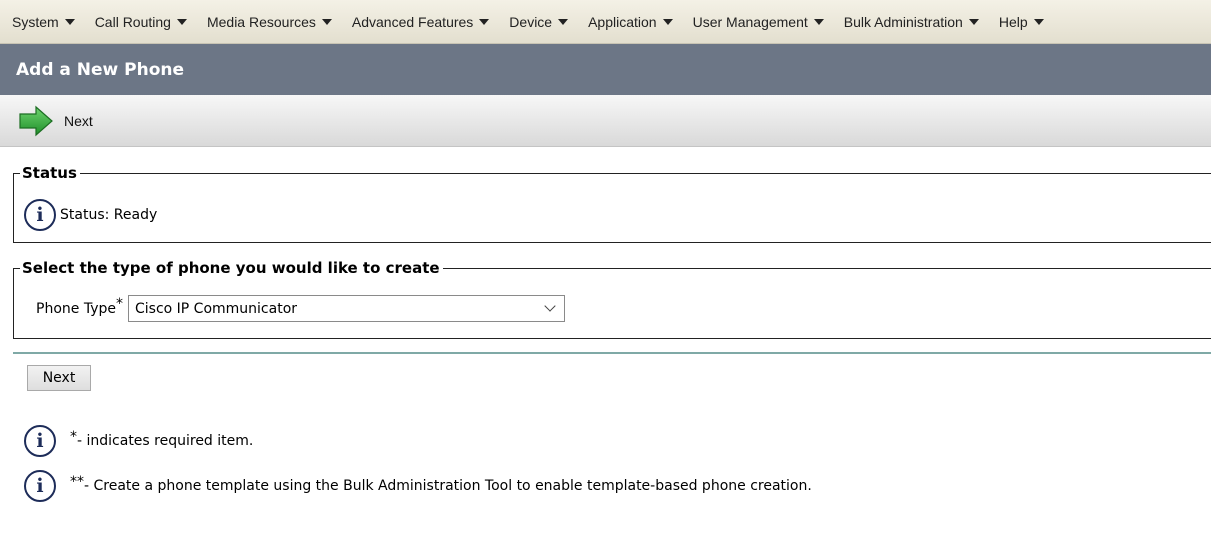  Describe the element at coordinates (132, 21) in the screenshot. I see `menu-call-routing-label: Call Routing` at that location.